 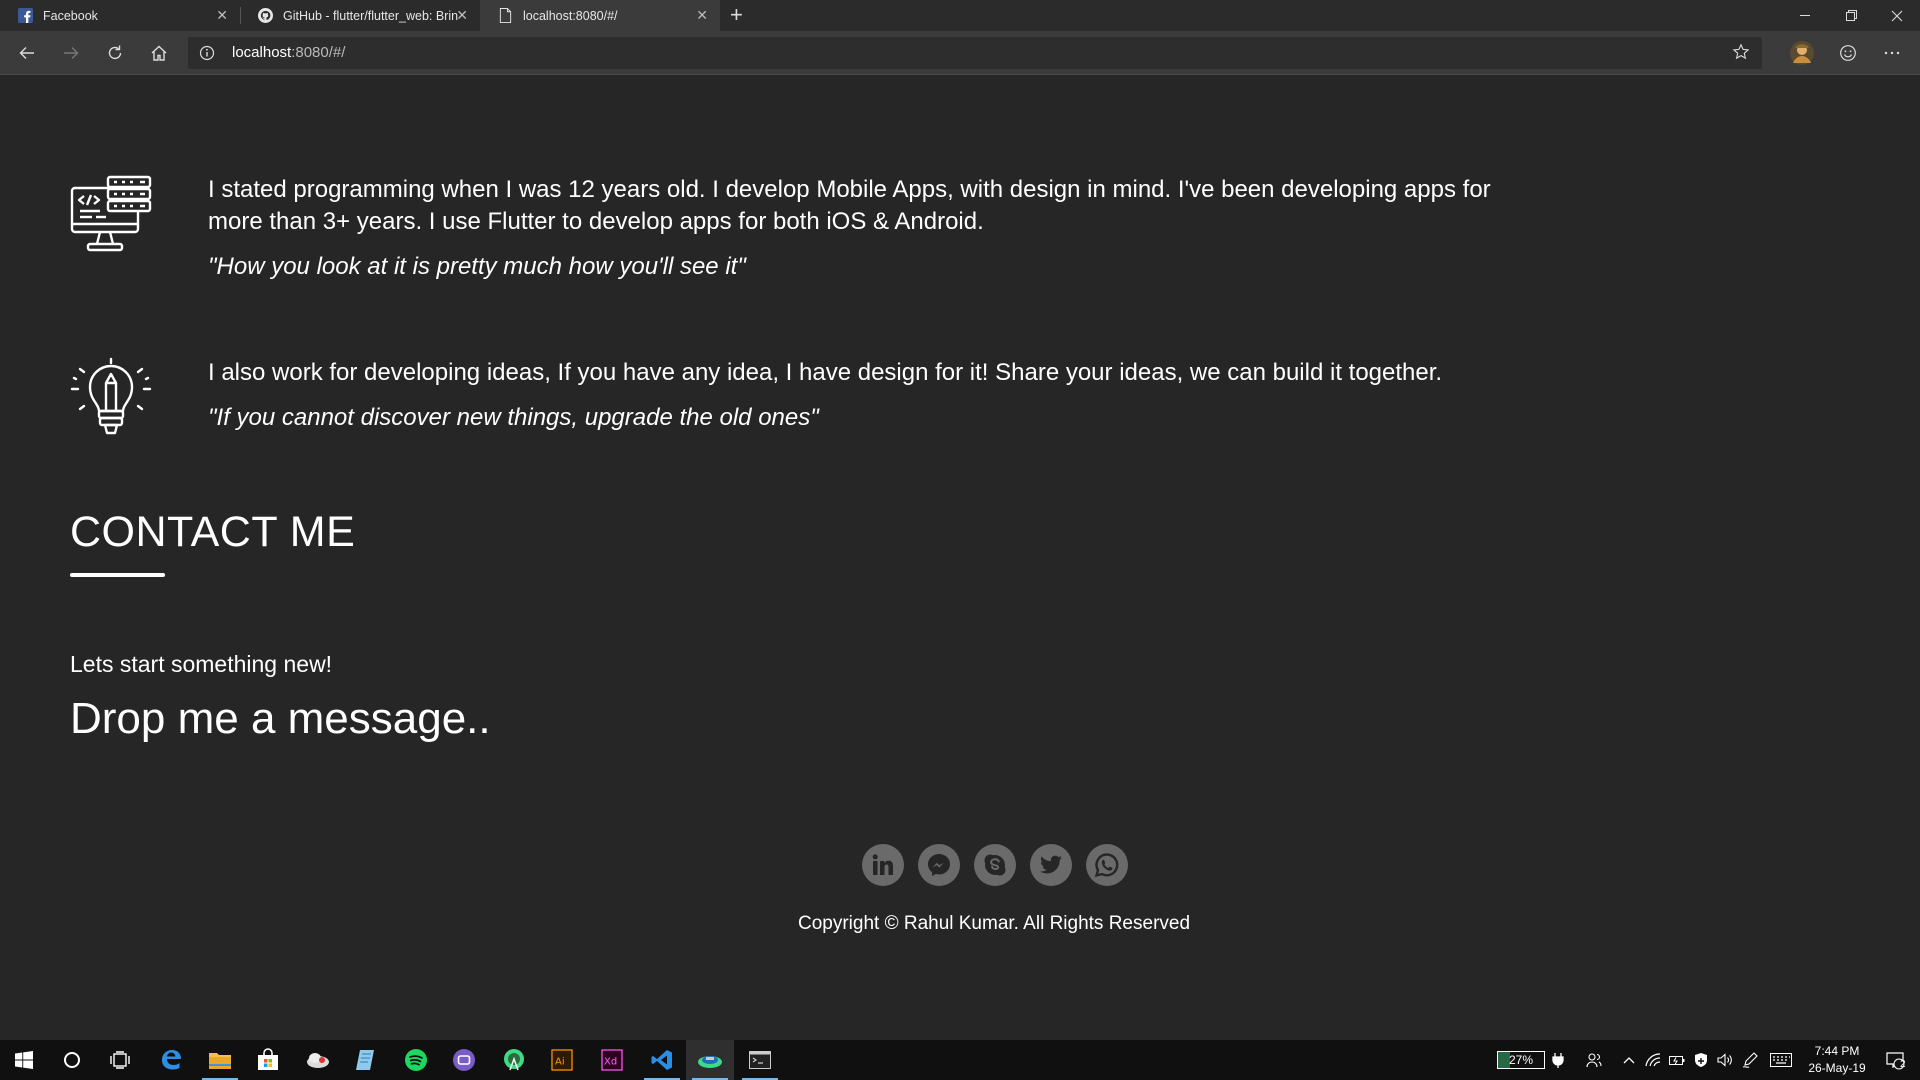 I want to click on taskbar-android-studio, so click(x=514, y=1060).